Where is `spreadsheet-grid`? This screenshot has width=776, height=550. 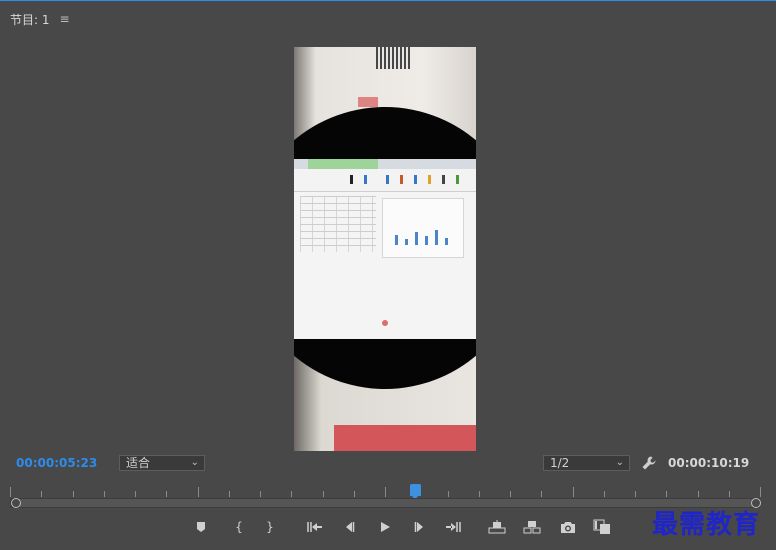
spreadsheet-grid is located at coordinates (338, 224).